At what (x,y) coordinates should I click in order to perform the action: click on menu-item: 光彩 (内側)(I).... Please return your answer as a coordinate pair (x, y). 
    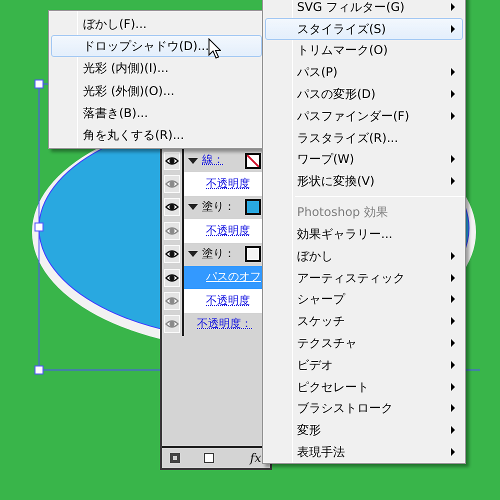
    Looking at the image, I should click on (156, 68).